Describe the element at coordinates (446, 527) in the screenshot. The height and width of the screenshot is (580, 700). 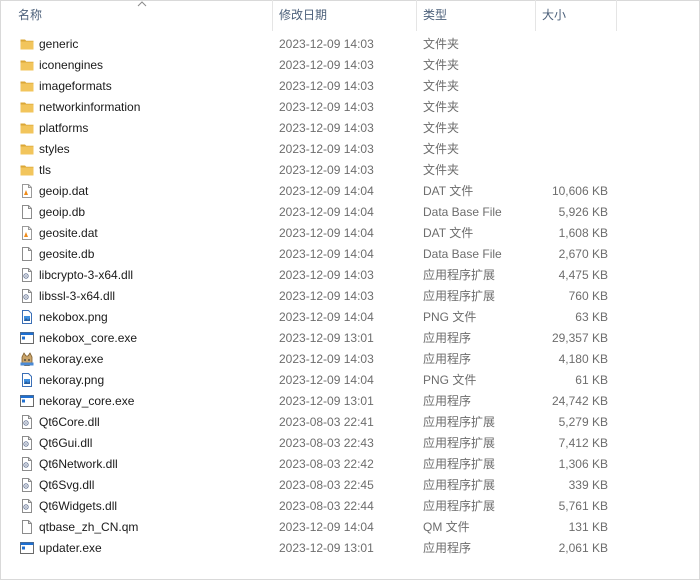
I see `file-type: QM 文件` at that location.